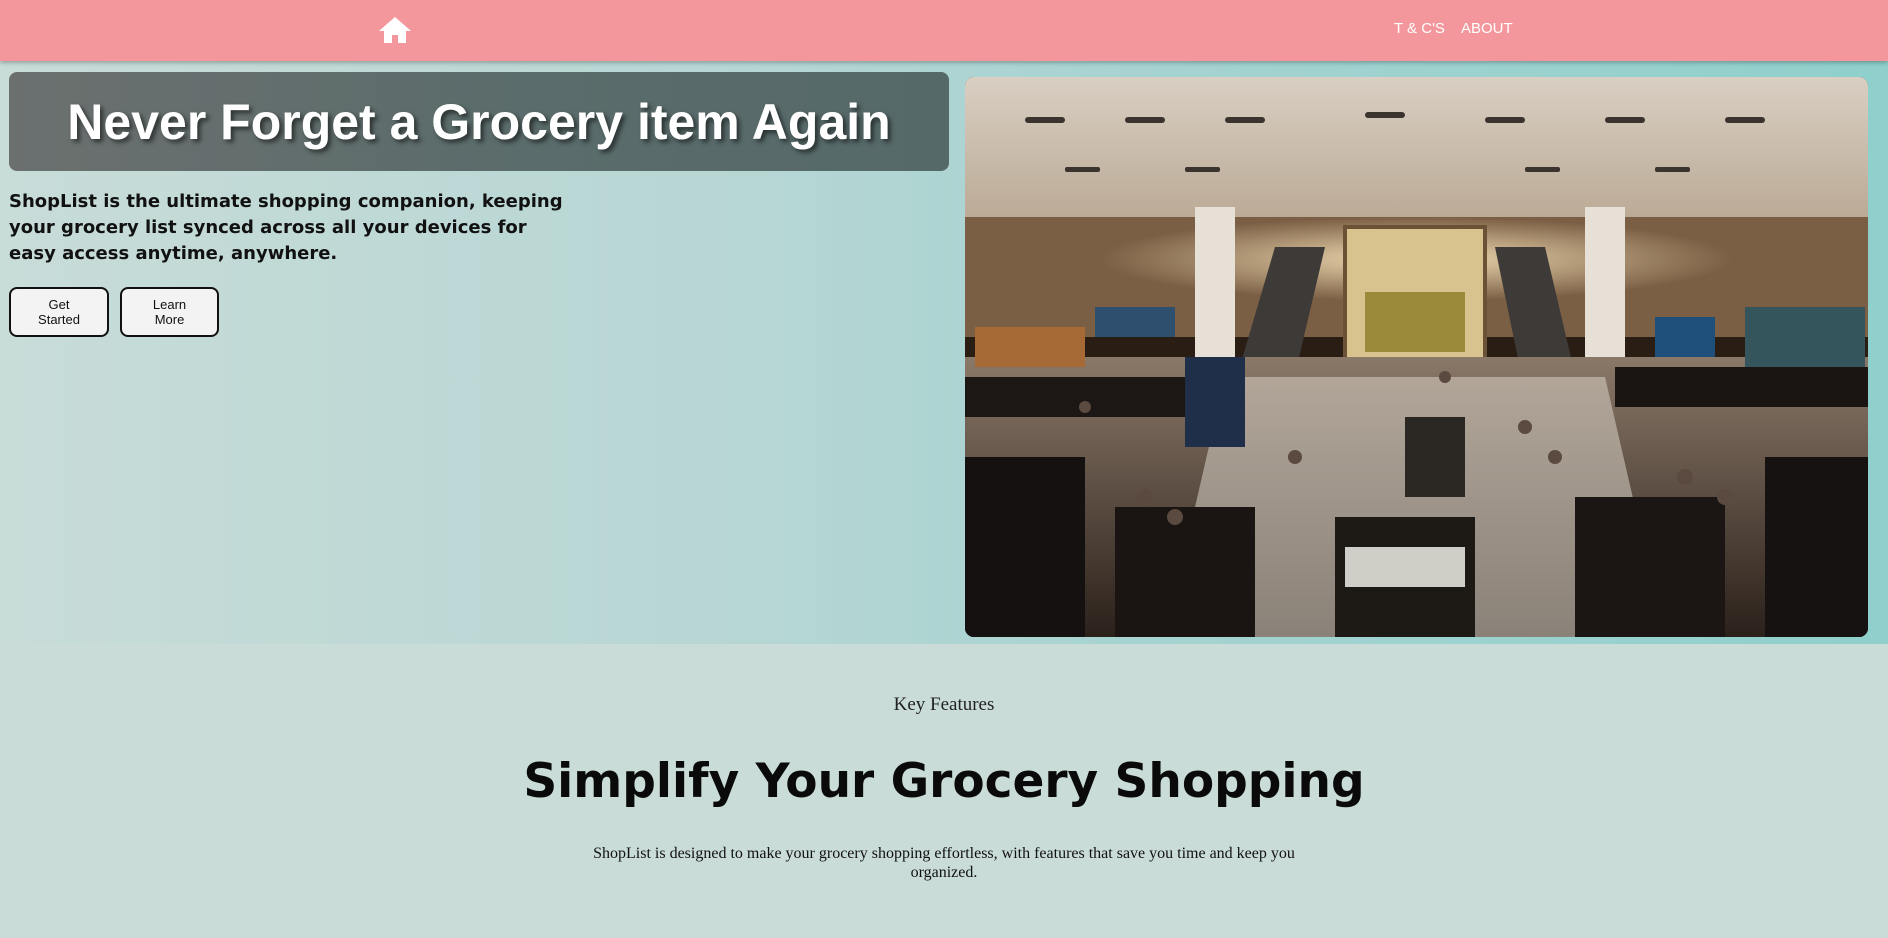 The height and width of the screenshot is (938, 1888). Describe the element at coordinates (1419, 29) in the screenshot. I see `nav-link-terms: T & C'S` at that location.